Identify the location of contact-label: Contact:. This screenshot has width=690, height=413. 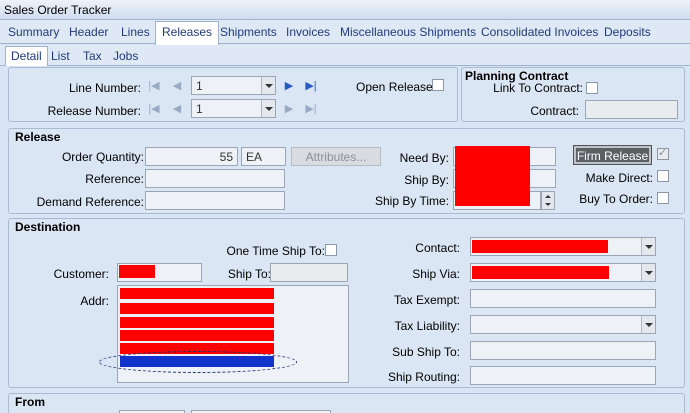
(437, 248).